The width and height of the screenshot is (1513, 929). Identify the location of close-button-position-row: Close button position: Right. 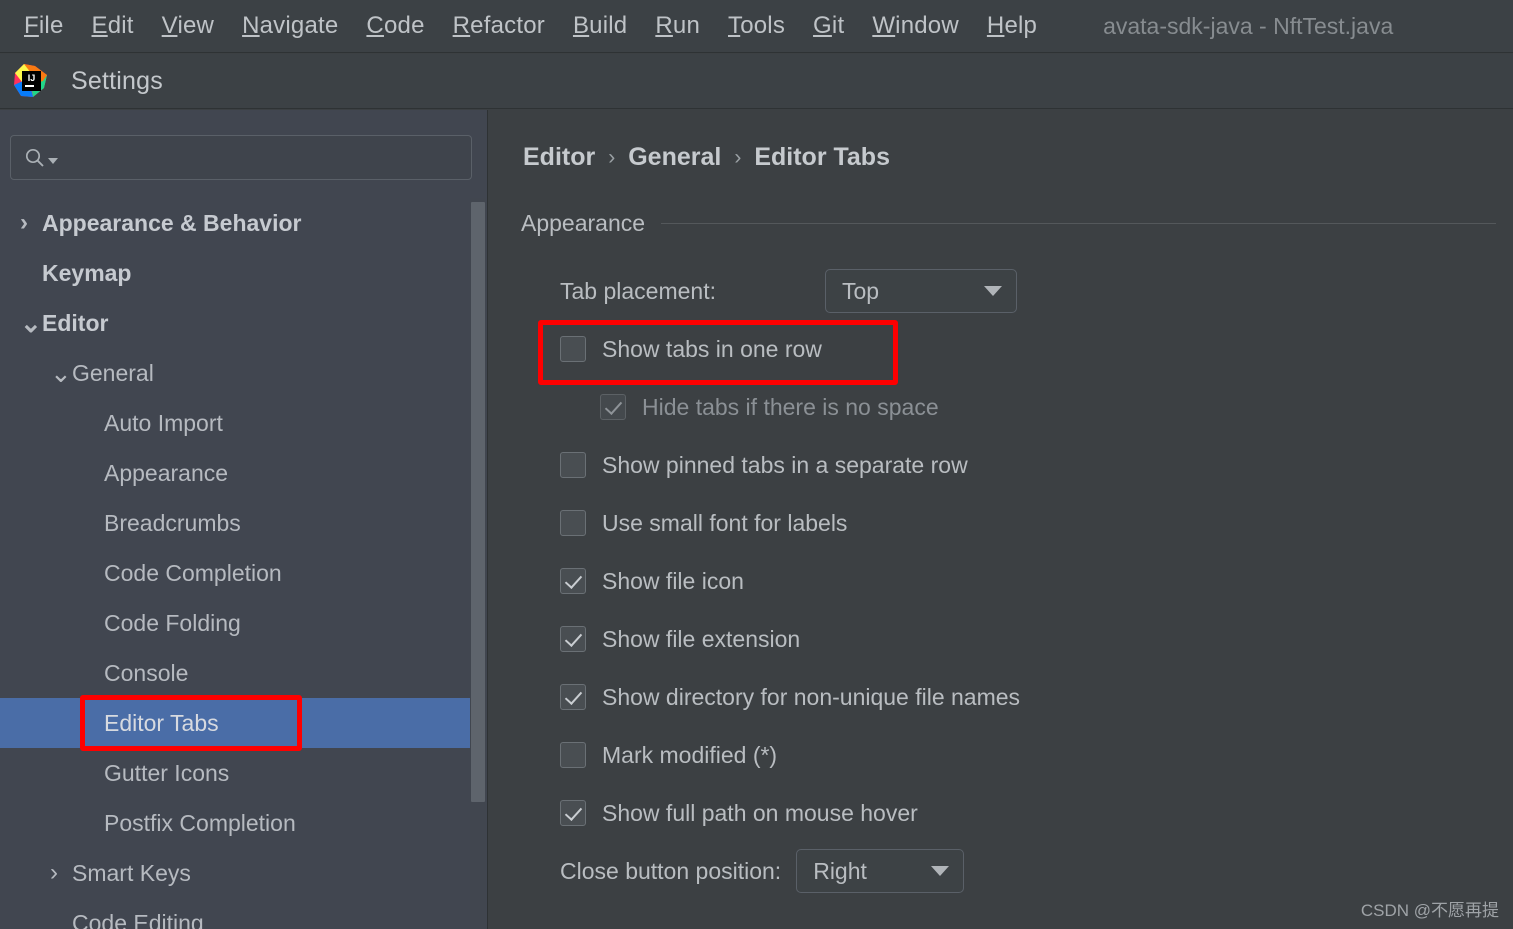
(1001, 871).